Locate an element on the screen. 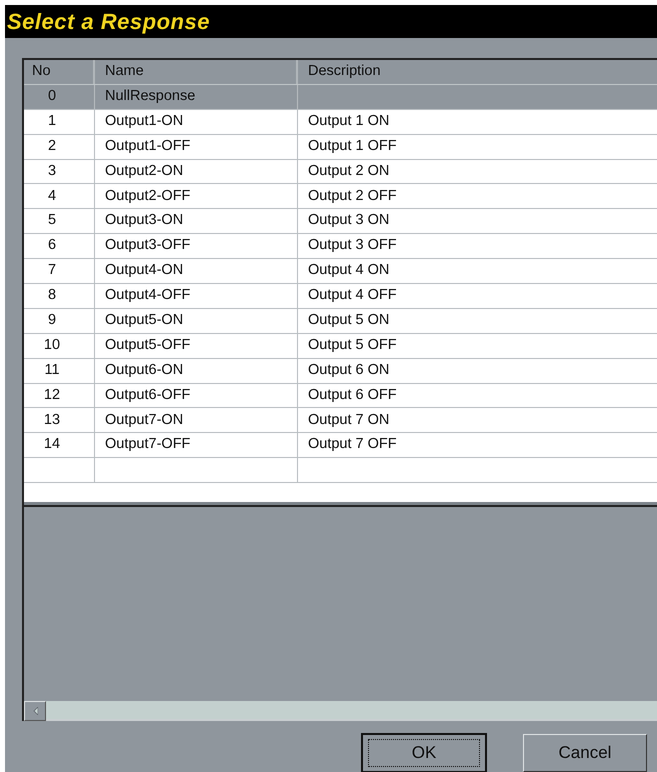  table-cell-text: Output 3 ON is located at coordinates (349, 220).